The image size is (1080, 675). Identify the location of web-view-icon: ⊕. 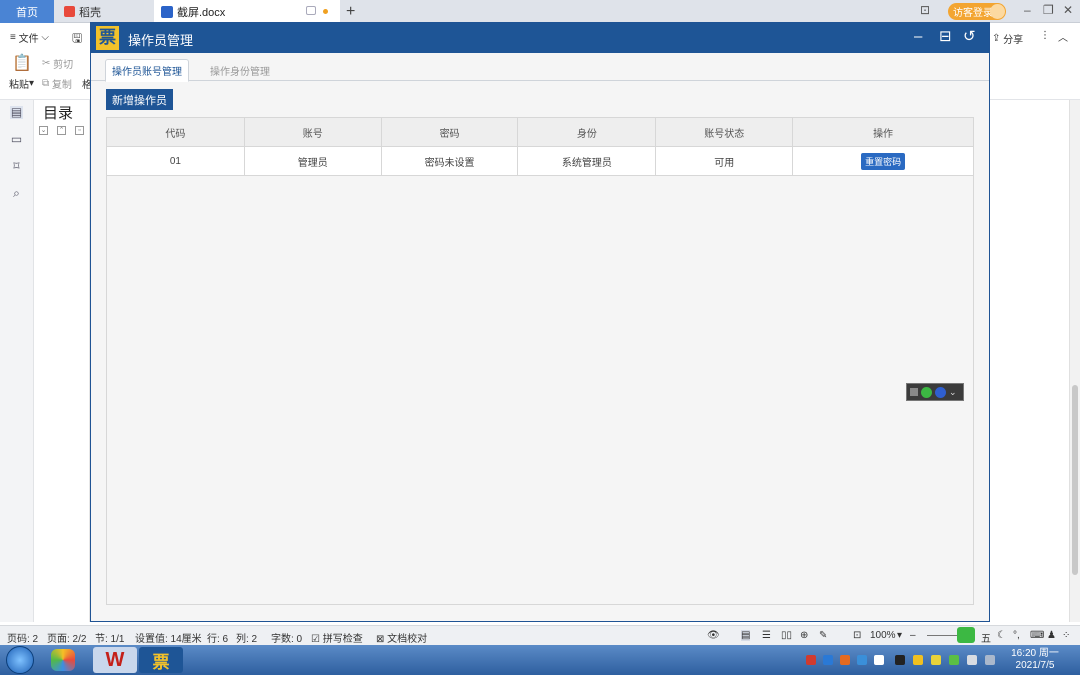
(804, 635).